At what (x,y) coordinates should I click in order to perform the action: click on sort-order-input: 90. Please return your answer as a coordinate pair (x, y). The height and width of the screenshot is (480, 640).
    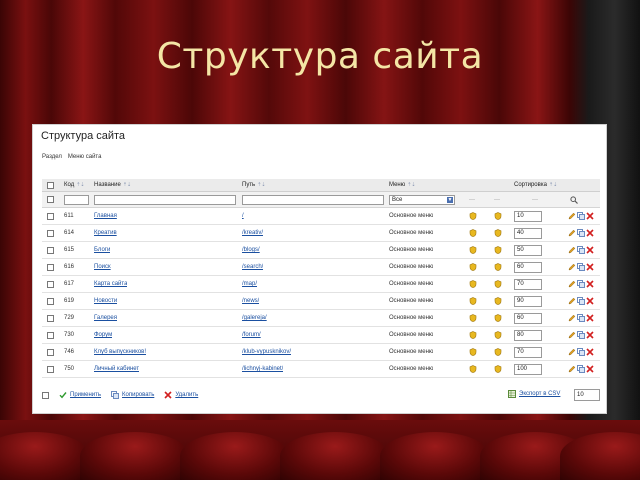
    Looking at the image, I should click on (528, 301).